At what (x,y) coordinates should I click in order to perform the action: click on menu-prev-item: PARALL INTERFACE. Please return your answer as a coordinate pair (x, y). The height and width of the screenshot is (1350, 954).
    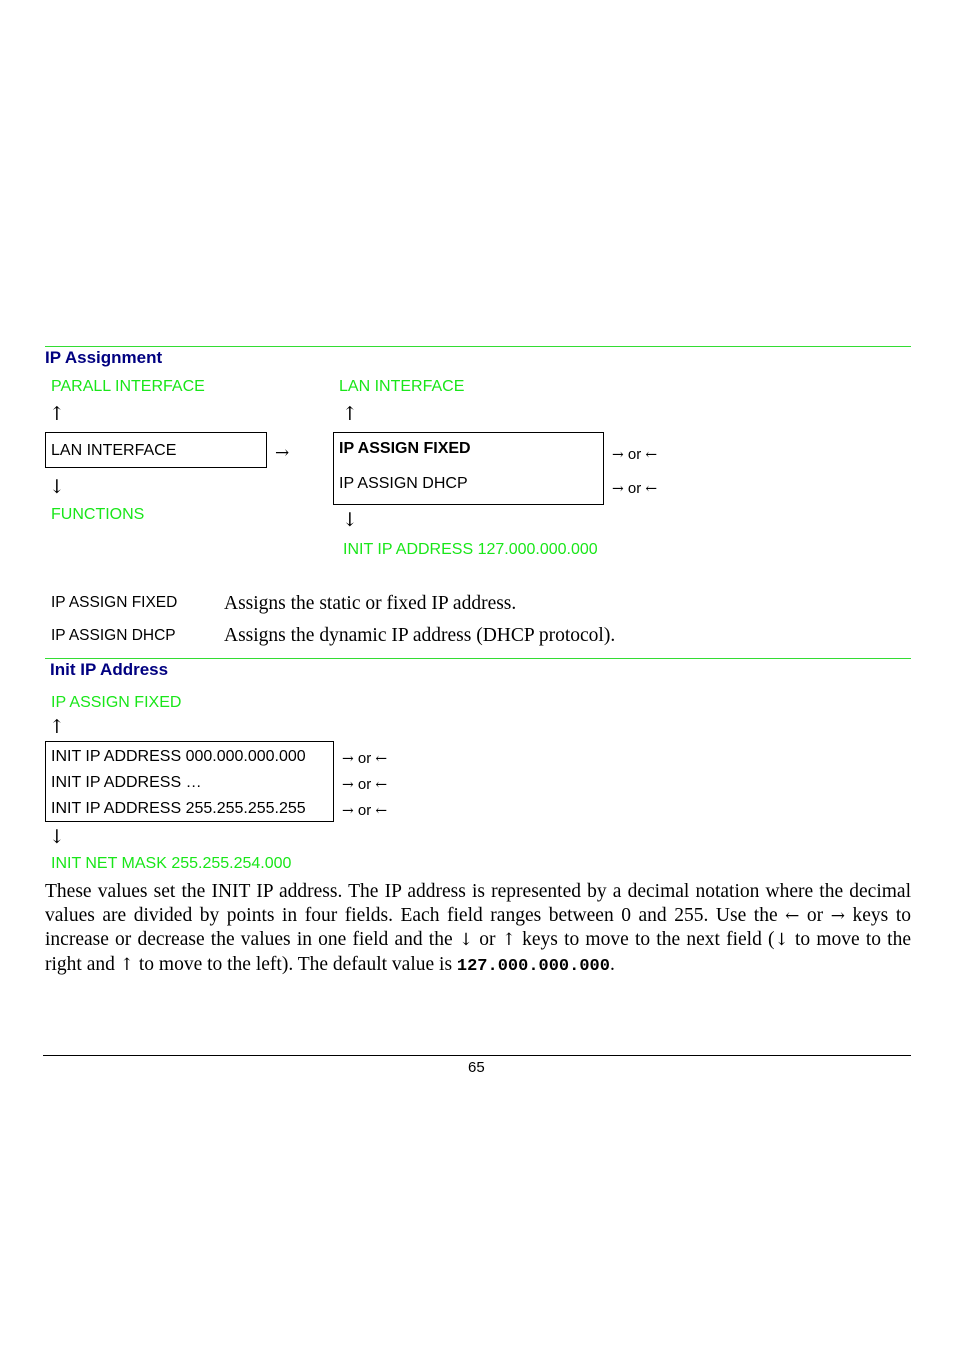
    Looking at the image, I should click on (128, 386).